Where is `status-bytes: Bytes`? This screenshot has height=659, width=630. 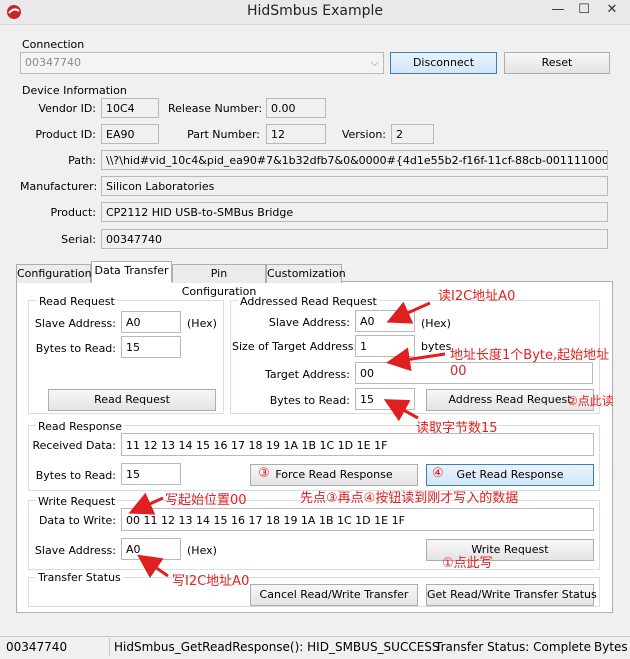 status-bytes: Bytes is located at coordinates (611, 647).